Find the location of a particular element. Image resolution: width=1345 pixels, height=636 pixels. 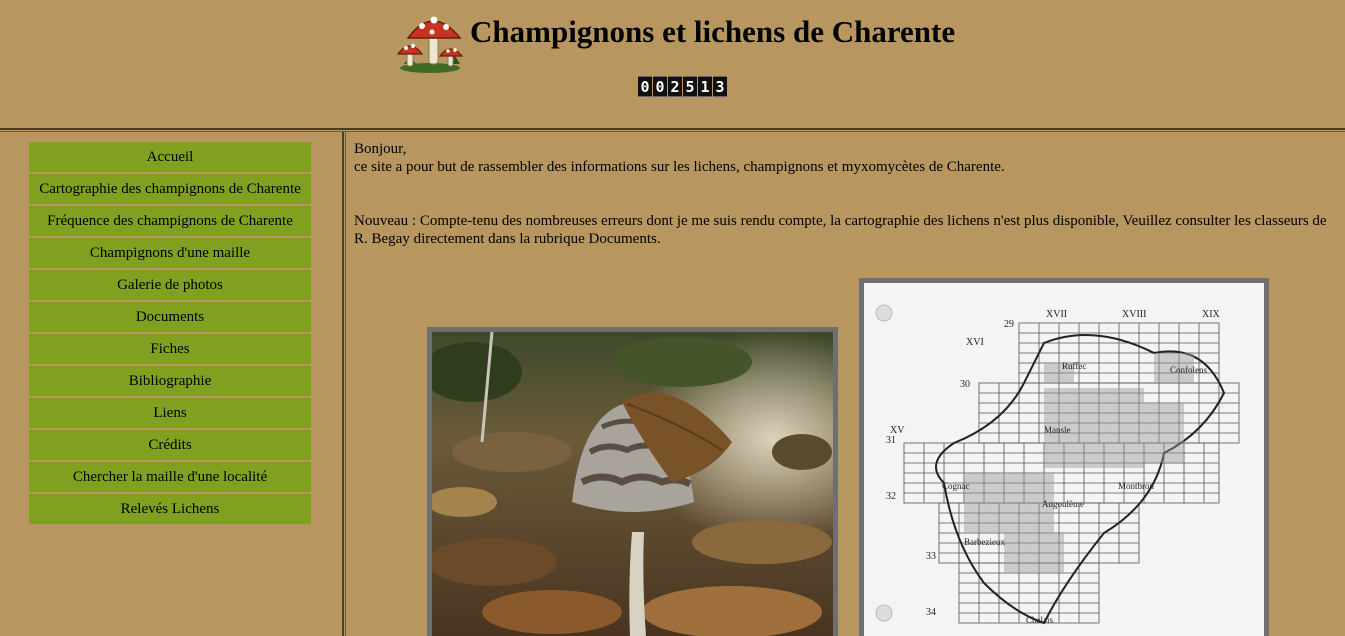

nav-item-frequence-champignons: Fréquence des champignons de Charente is located at coordinates (170, 221).